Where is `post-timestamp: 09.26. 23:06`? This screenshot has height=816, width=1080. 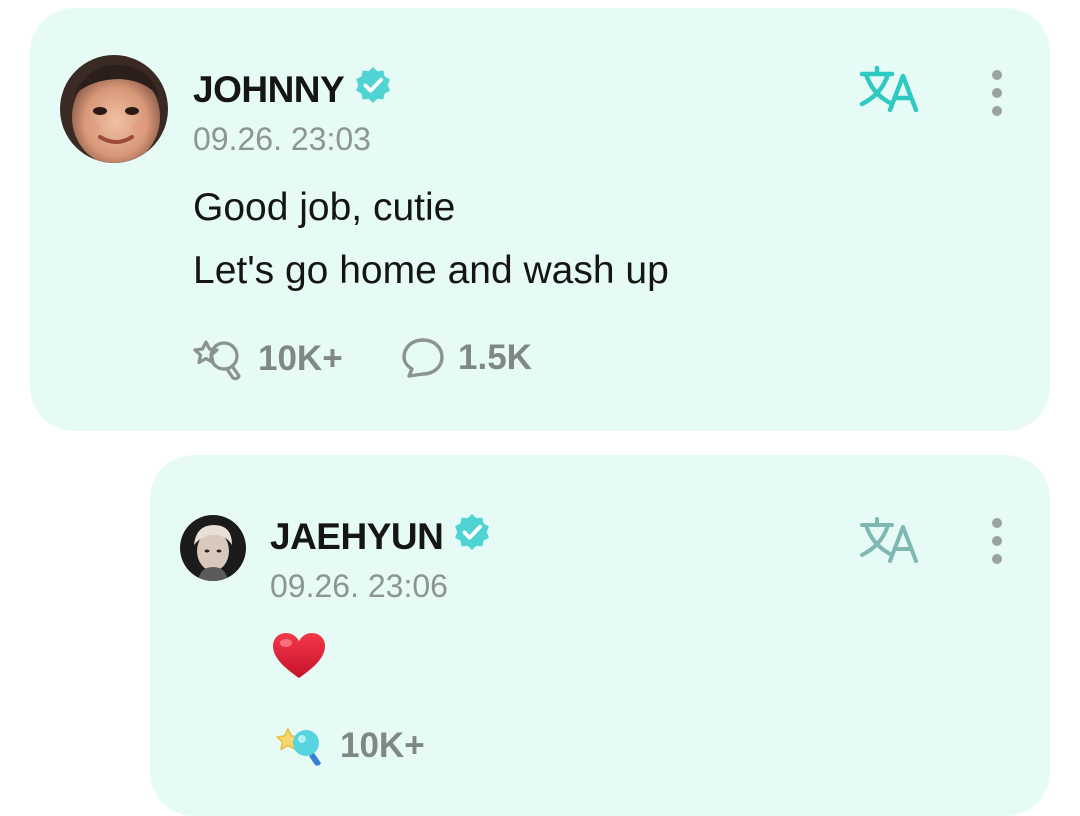 post-timestamp: 09.26. 23:06 is located at coordinates (359, 586).